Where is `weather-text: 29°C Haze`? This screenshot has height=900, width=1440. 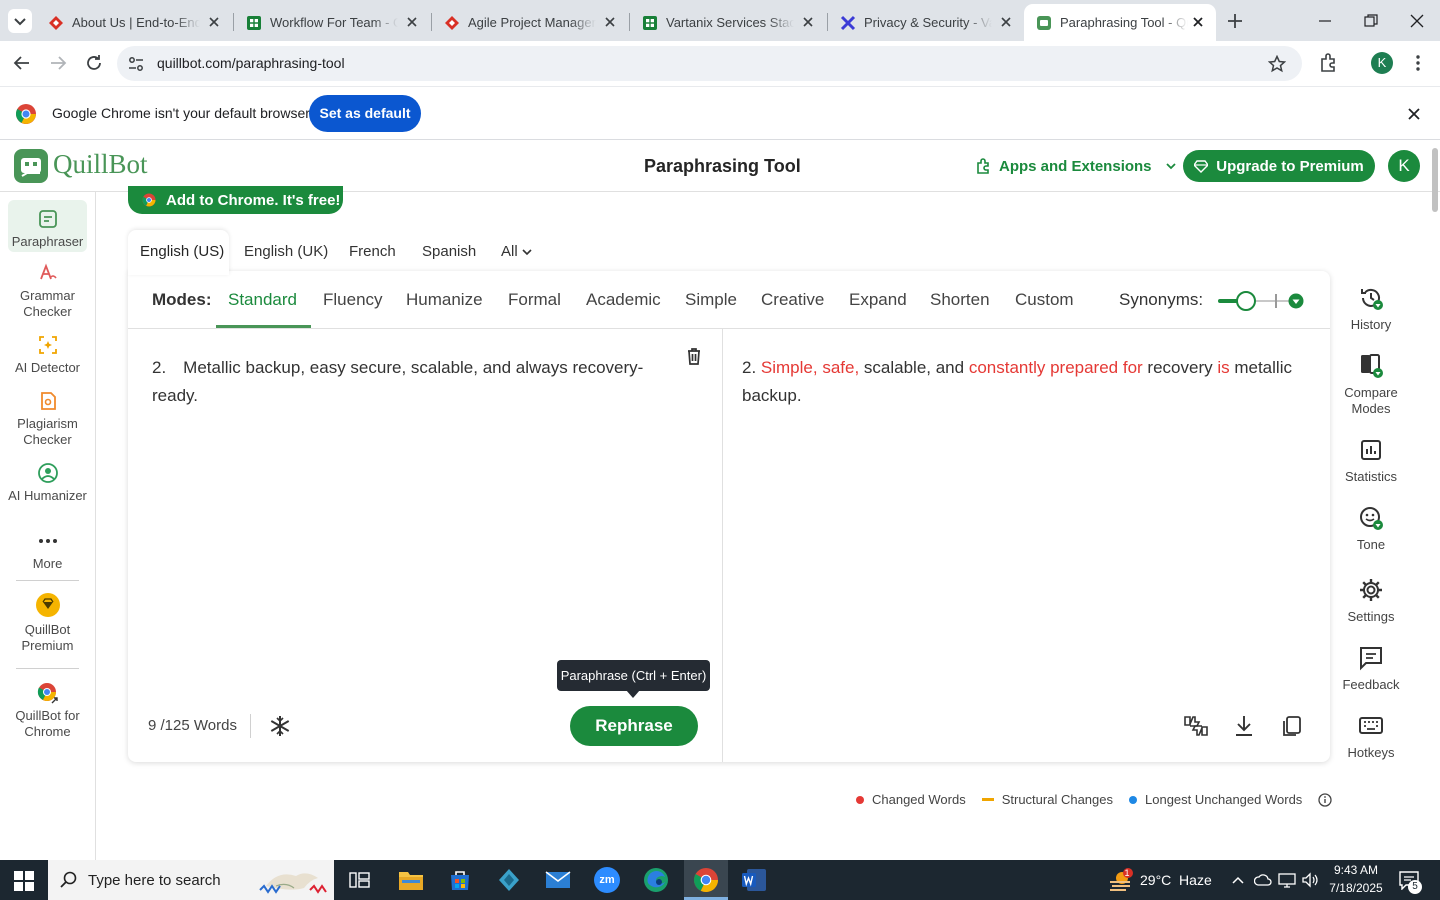 weather-text: 29°C Haze is located at coordinates (1176, 880).